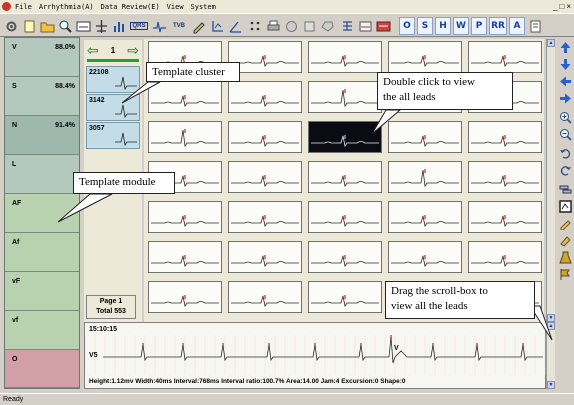 This screenshot has height=405, width=574. What do you see at coordinates (65, 26) in the screenshot?
I see `zoom-icon` at bounding box center [65, 26].